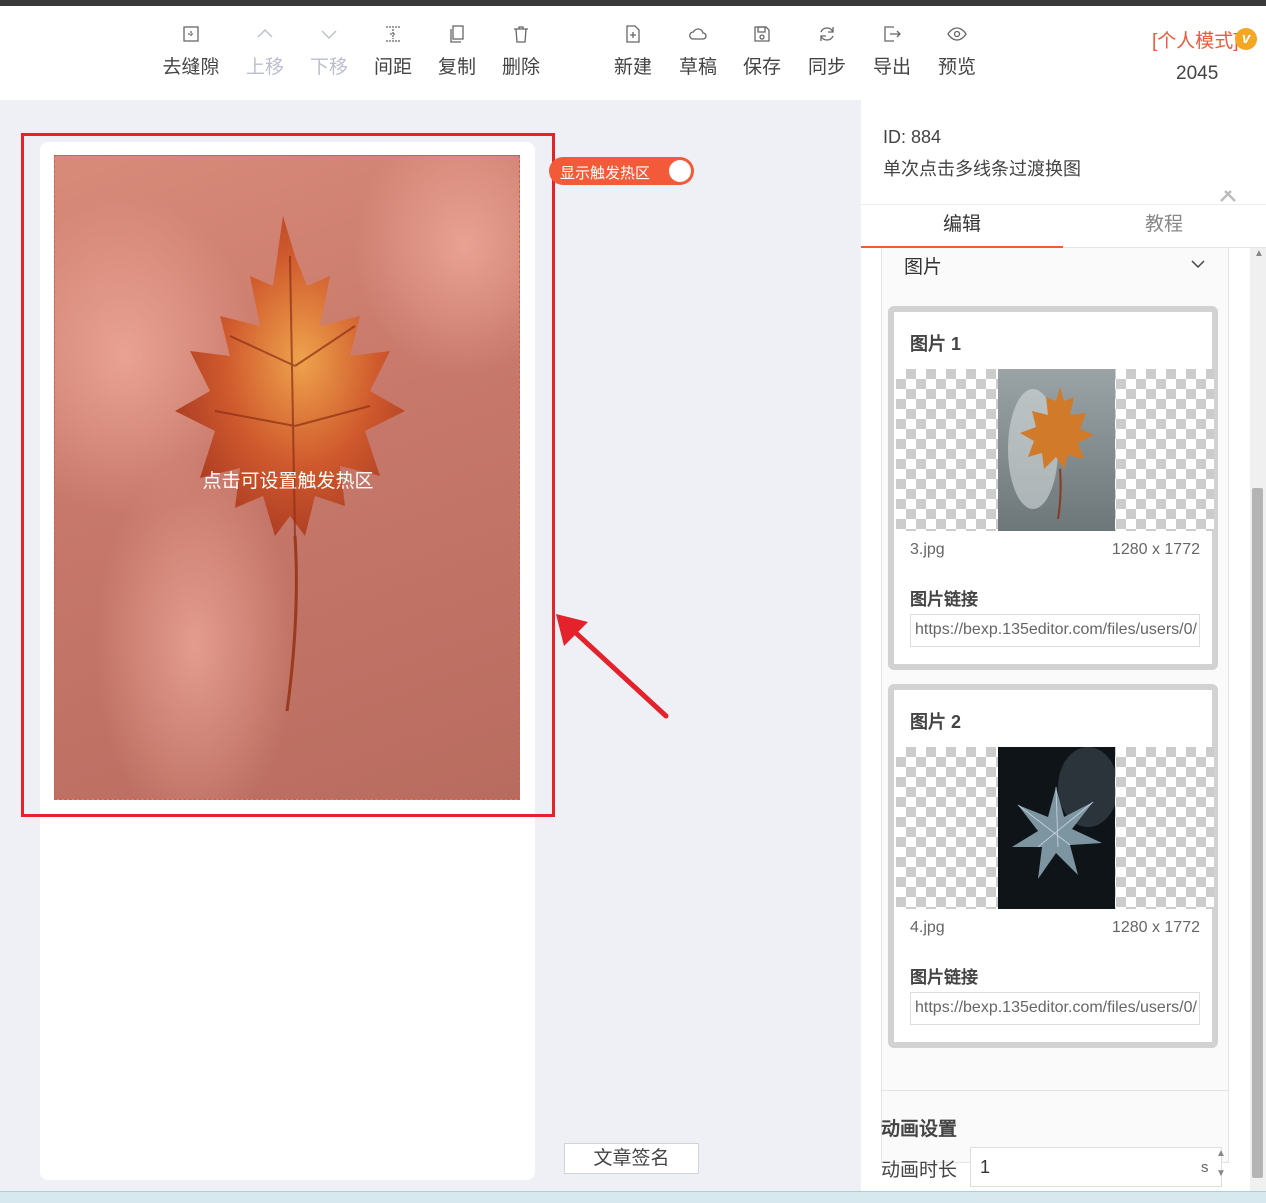  What do you see at coordinates (457, 51) in the screenshot?
I see `copy-button: 复制` at bounding box center [457, 51].